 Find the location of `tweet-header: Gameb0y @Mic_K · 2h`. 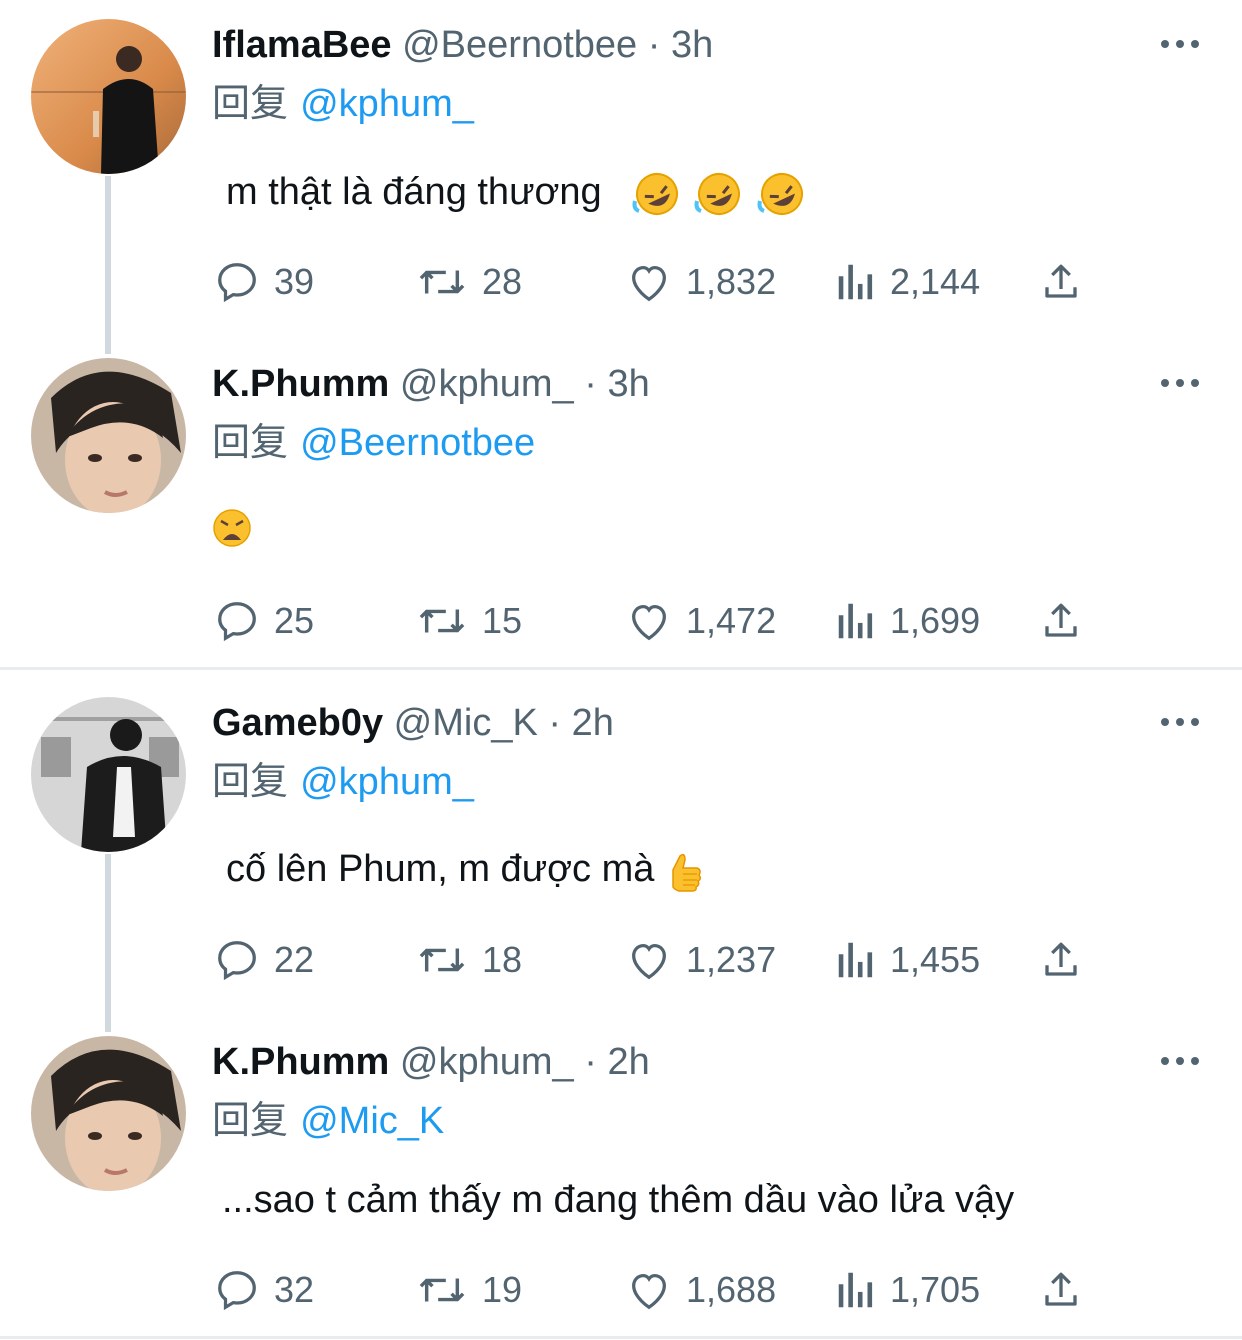

tweet-header: Gameb0y @Mic_K · 2h is located at coordinates (413, 723).